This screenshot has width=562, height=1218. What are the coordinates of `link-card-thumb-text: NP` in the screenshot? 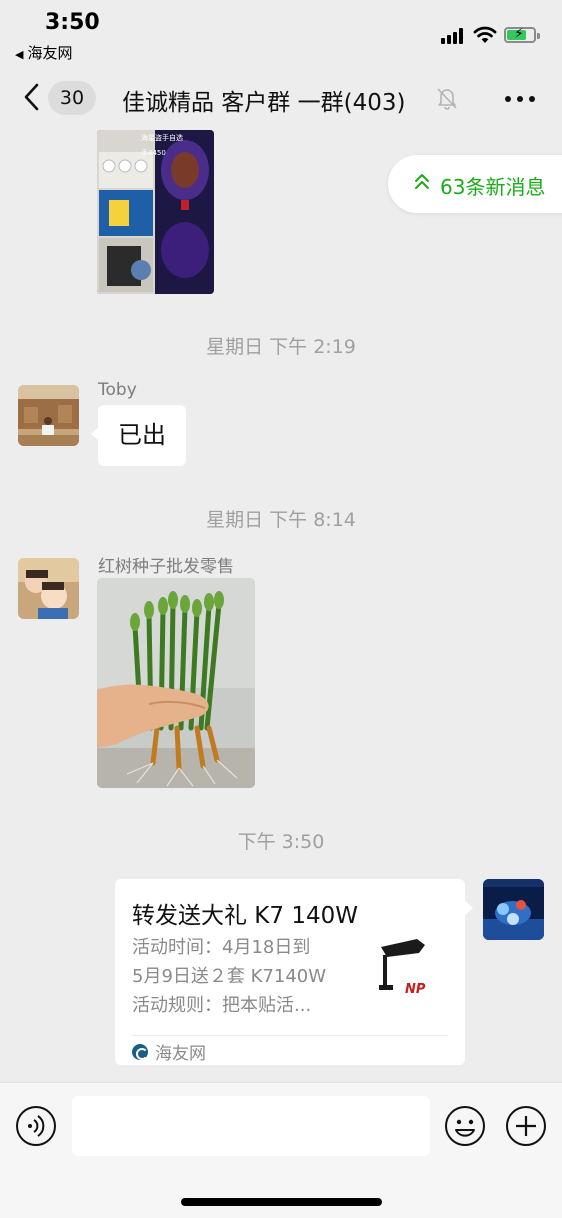 It's located at (415, 989).